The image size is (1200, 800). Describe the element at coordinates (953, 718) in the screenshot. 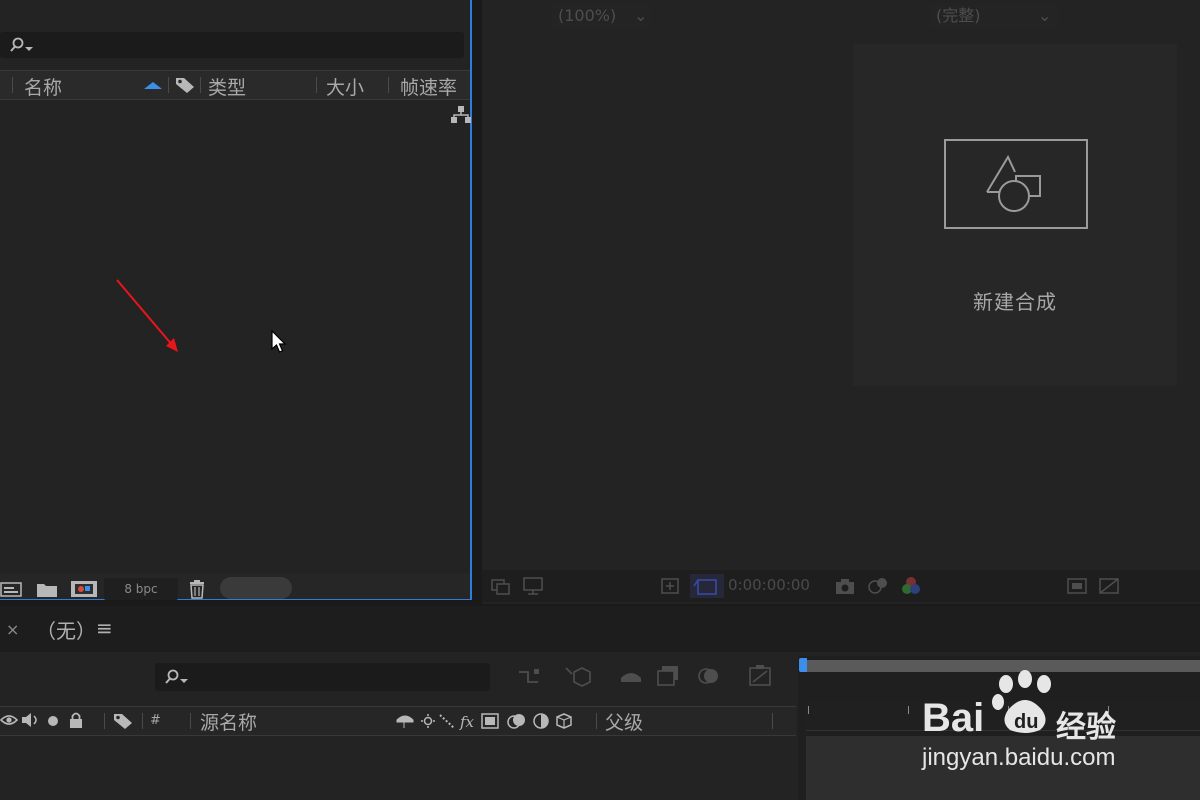

I see `watermark-bai-text: Bai` at that location.